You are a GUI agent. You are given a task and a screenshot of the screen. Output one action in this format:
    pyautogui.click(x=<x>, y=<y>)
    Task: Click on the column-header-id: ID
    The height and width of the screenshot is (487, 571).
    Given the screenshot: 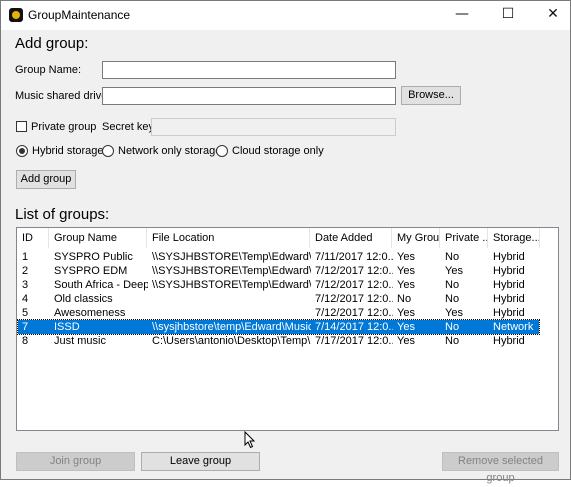 What is the action you would take?
    pyautogui.click(x=33, y=238)
    